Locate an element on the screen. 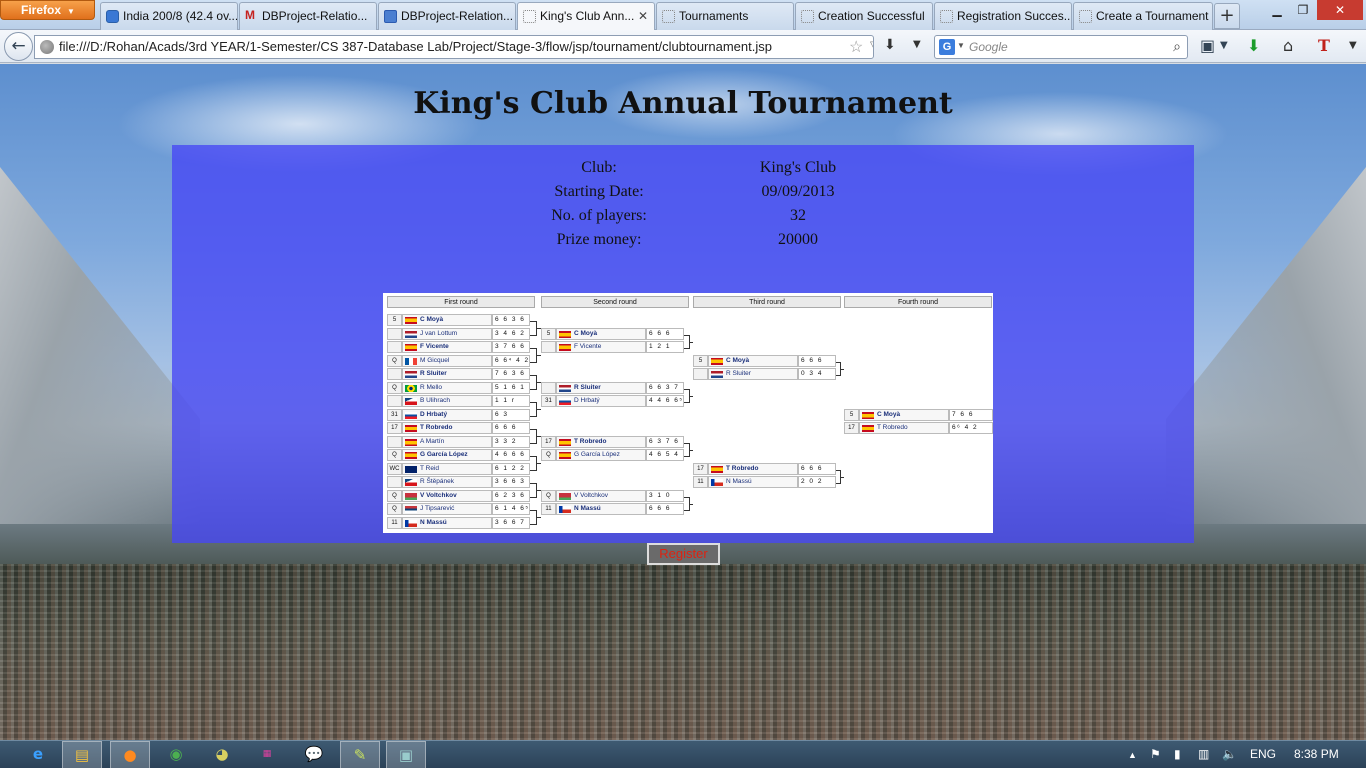 The height and width of the screenshot is (768, 1366). info-row-prize-money: Prize money: 20000 is located at coordinates (683, 243).